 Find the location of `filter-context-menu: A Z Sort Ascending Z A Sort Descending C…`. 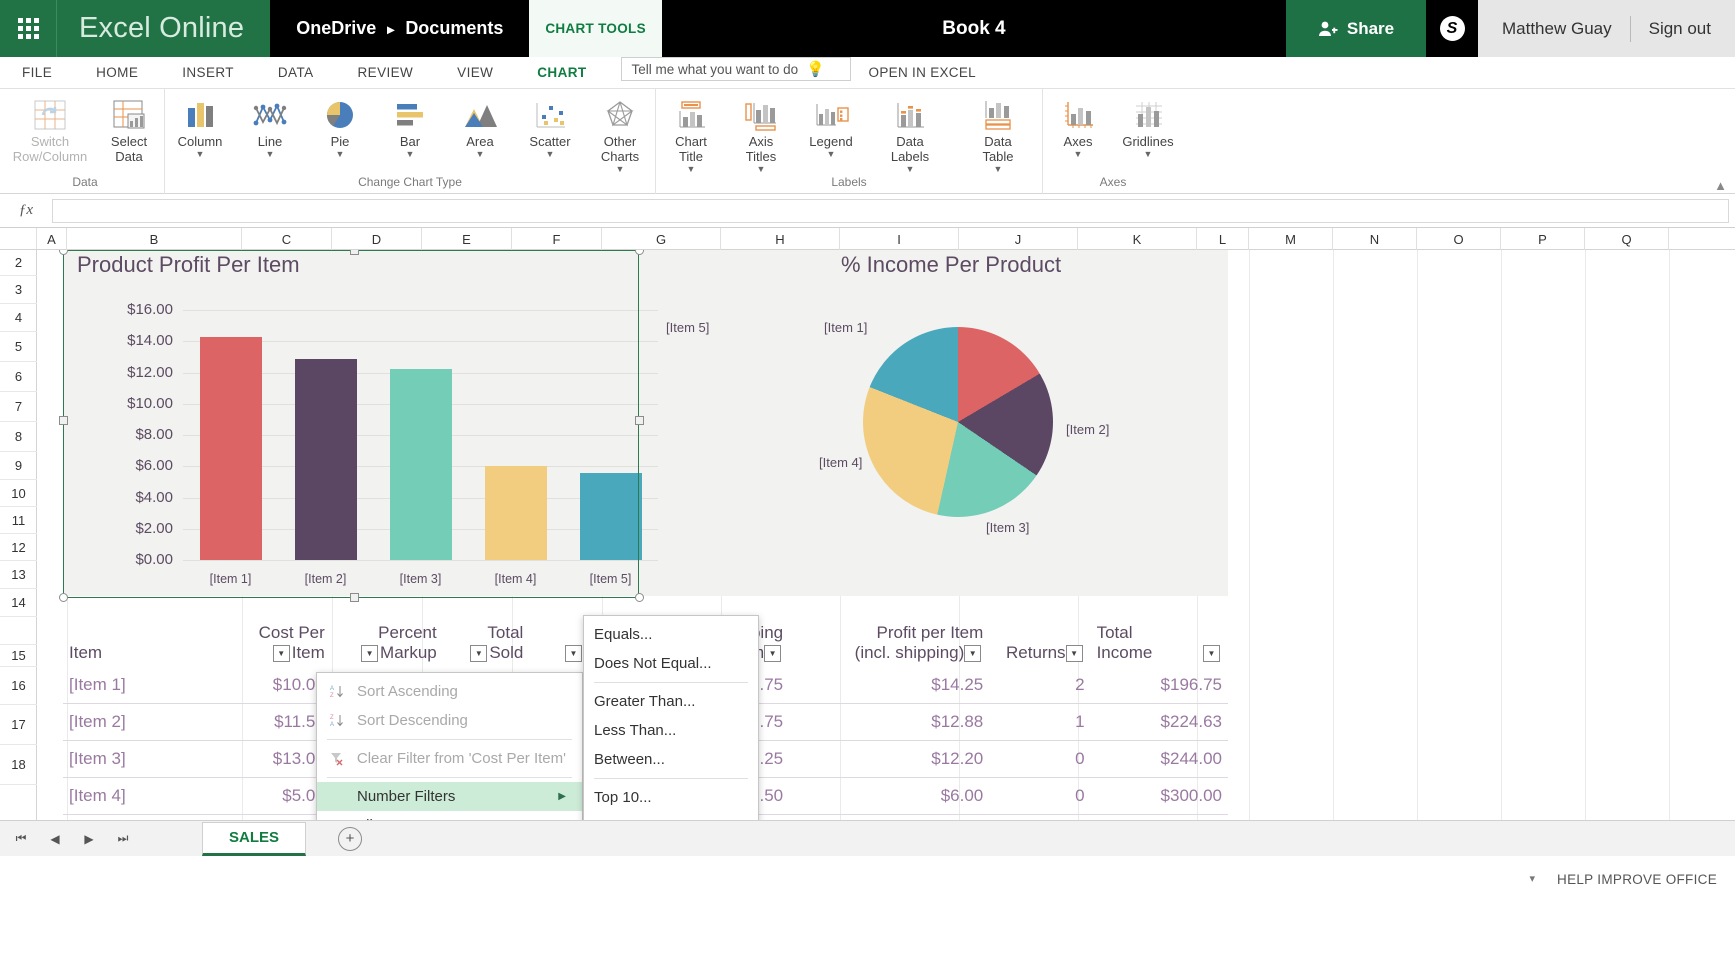

filter-context-menu: A Z Sort Ascending Z A Sort Descending C… is located at coordinates (449, 746).